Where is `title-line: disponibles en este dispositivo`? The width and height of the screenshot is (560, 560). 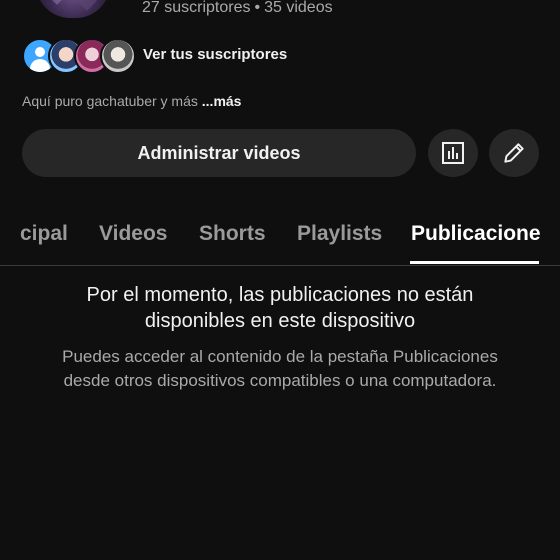 title-line: disponibles en este dispositivo is located at coordinates (280, 321).